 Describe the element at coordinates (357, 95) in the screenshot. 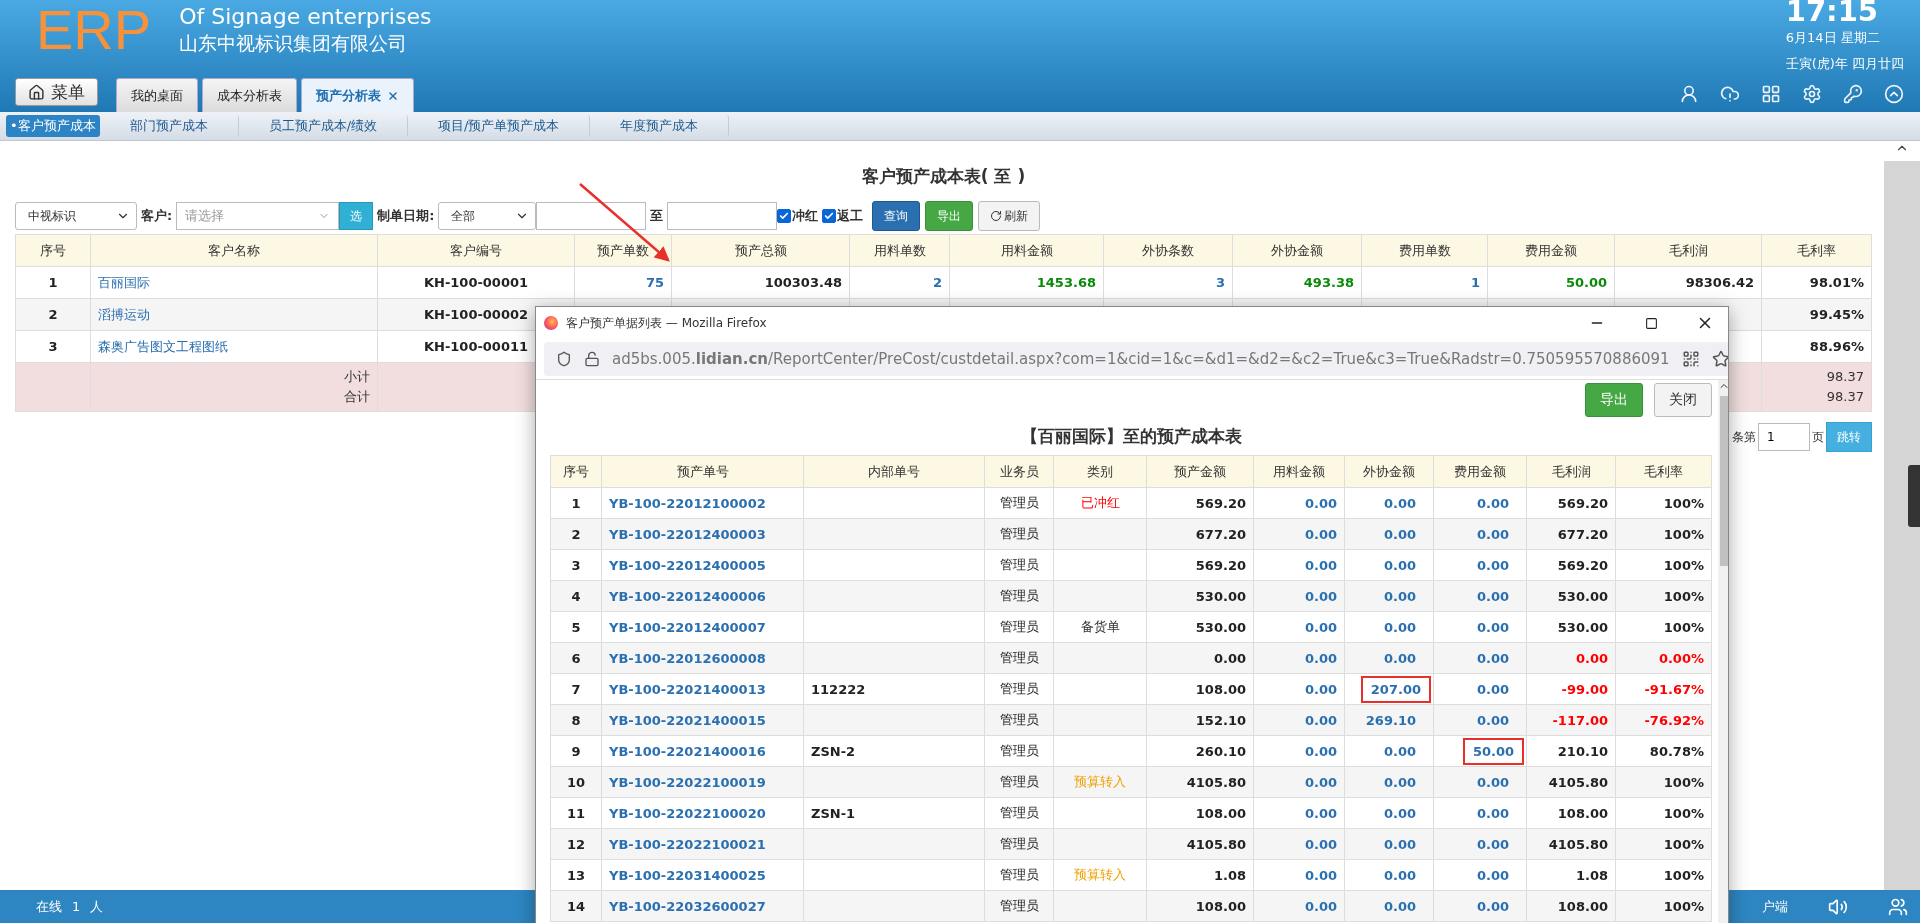

I see `tab: 预产分析表` at that location.